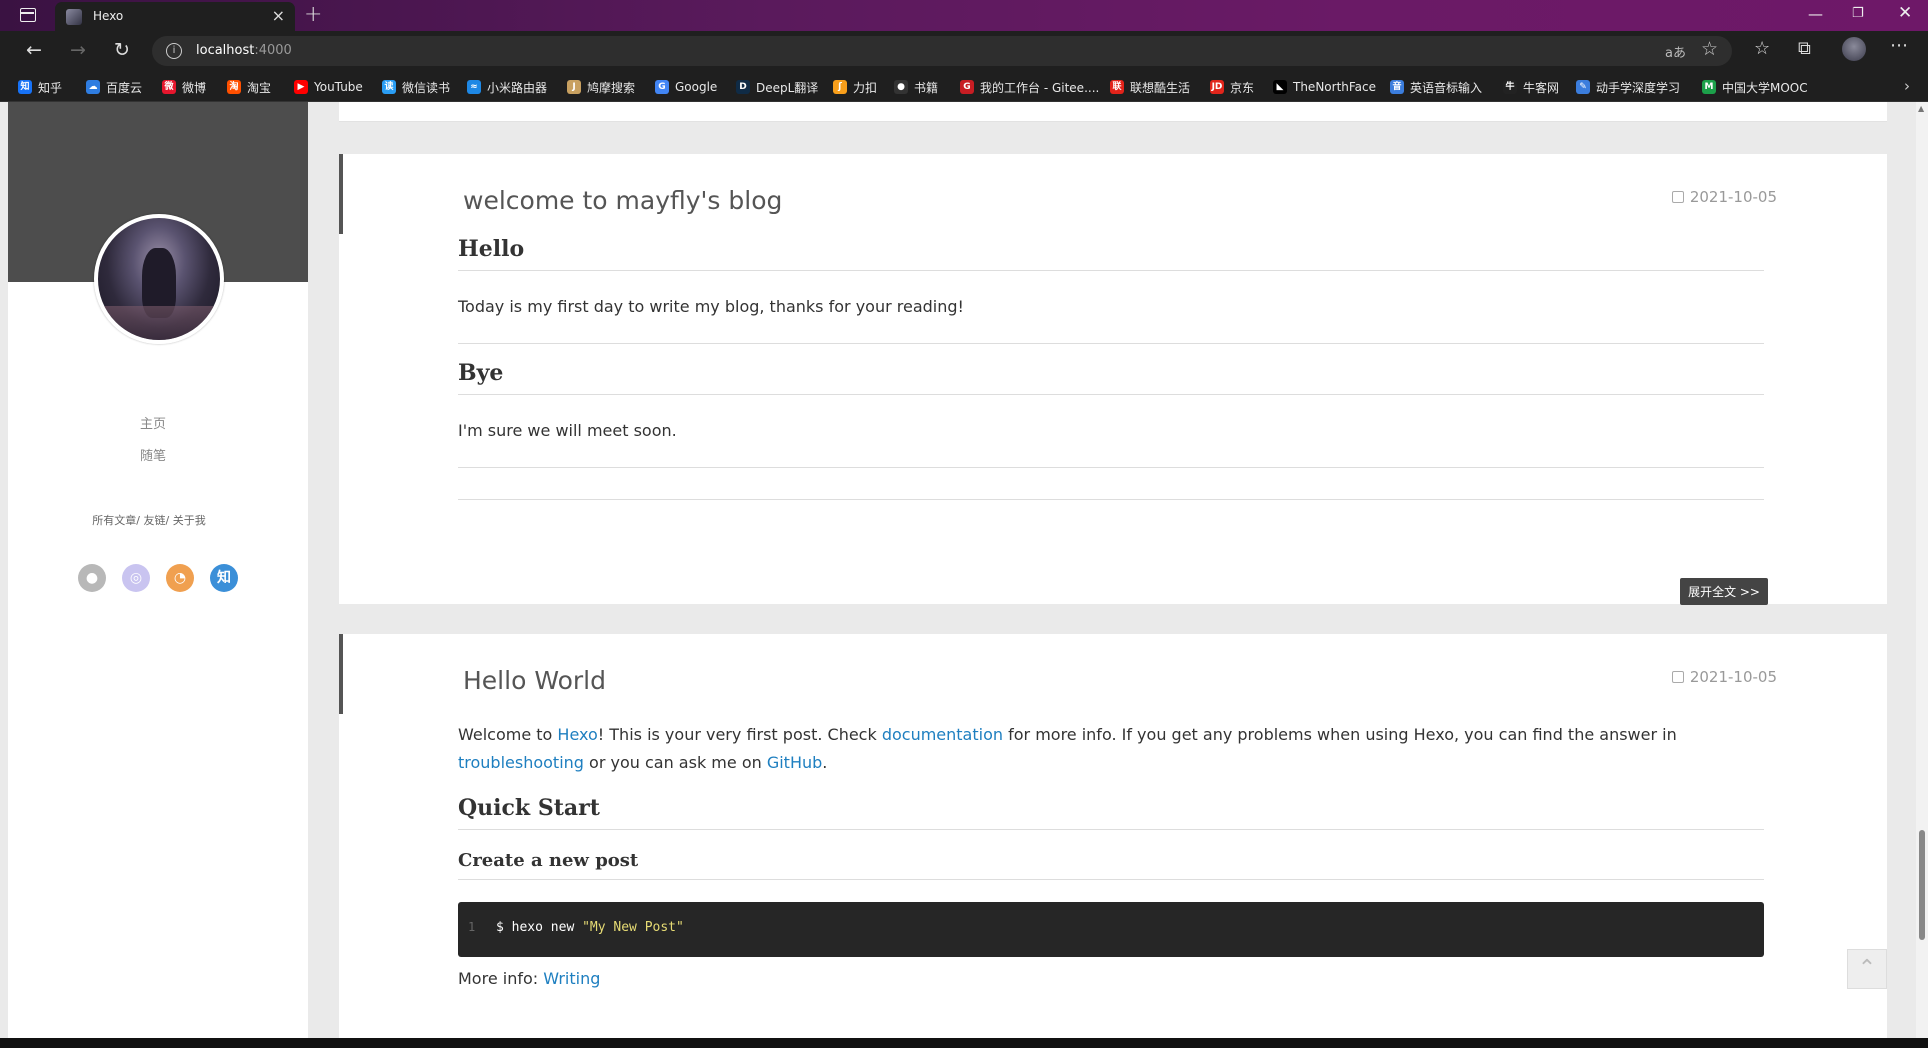 Image resolution: width=1928 pixels, height=1048 pixels. Describe the element at coordinates (1724, 591) in the screenshot. I see `read-more-button: 展开全文 >>` at that location.